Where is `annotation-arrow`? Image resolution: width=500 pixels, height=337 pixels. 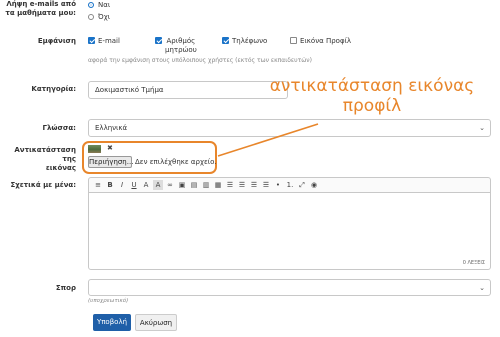 annotation-arrow is located at coordinates (268, 140).